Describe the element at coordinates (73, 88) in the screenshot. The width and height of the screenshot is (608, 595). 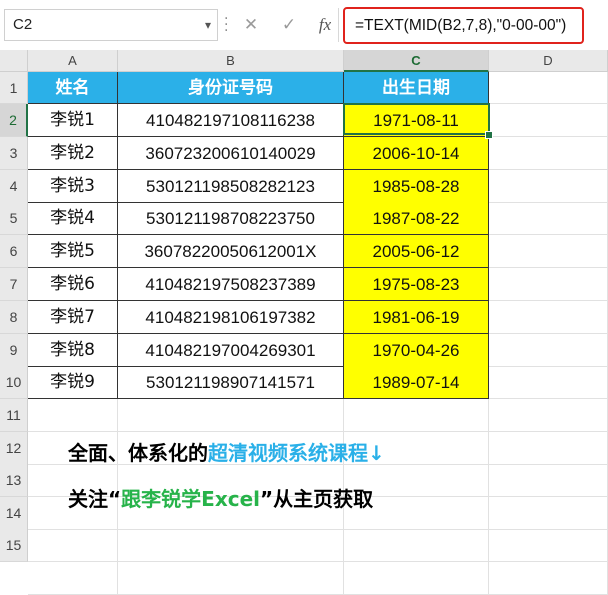
I see `header-cell-name: 姓名` at that location.